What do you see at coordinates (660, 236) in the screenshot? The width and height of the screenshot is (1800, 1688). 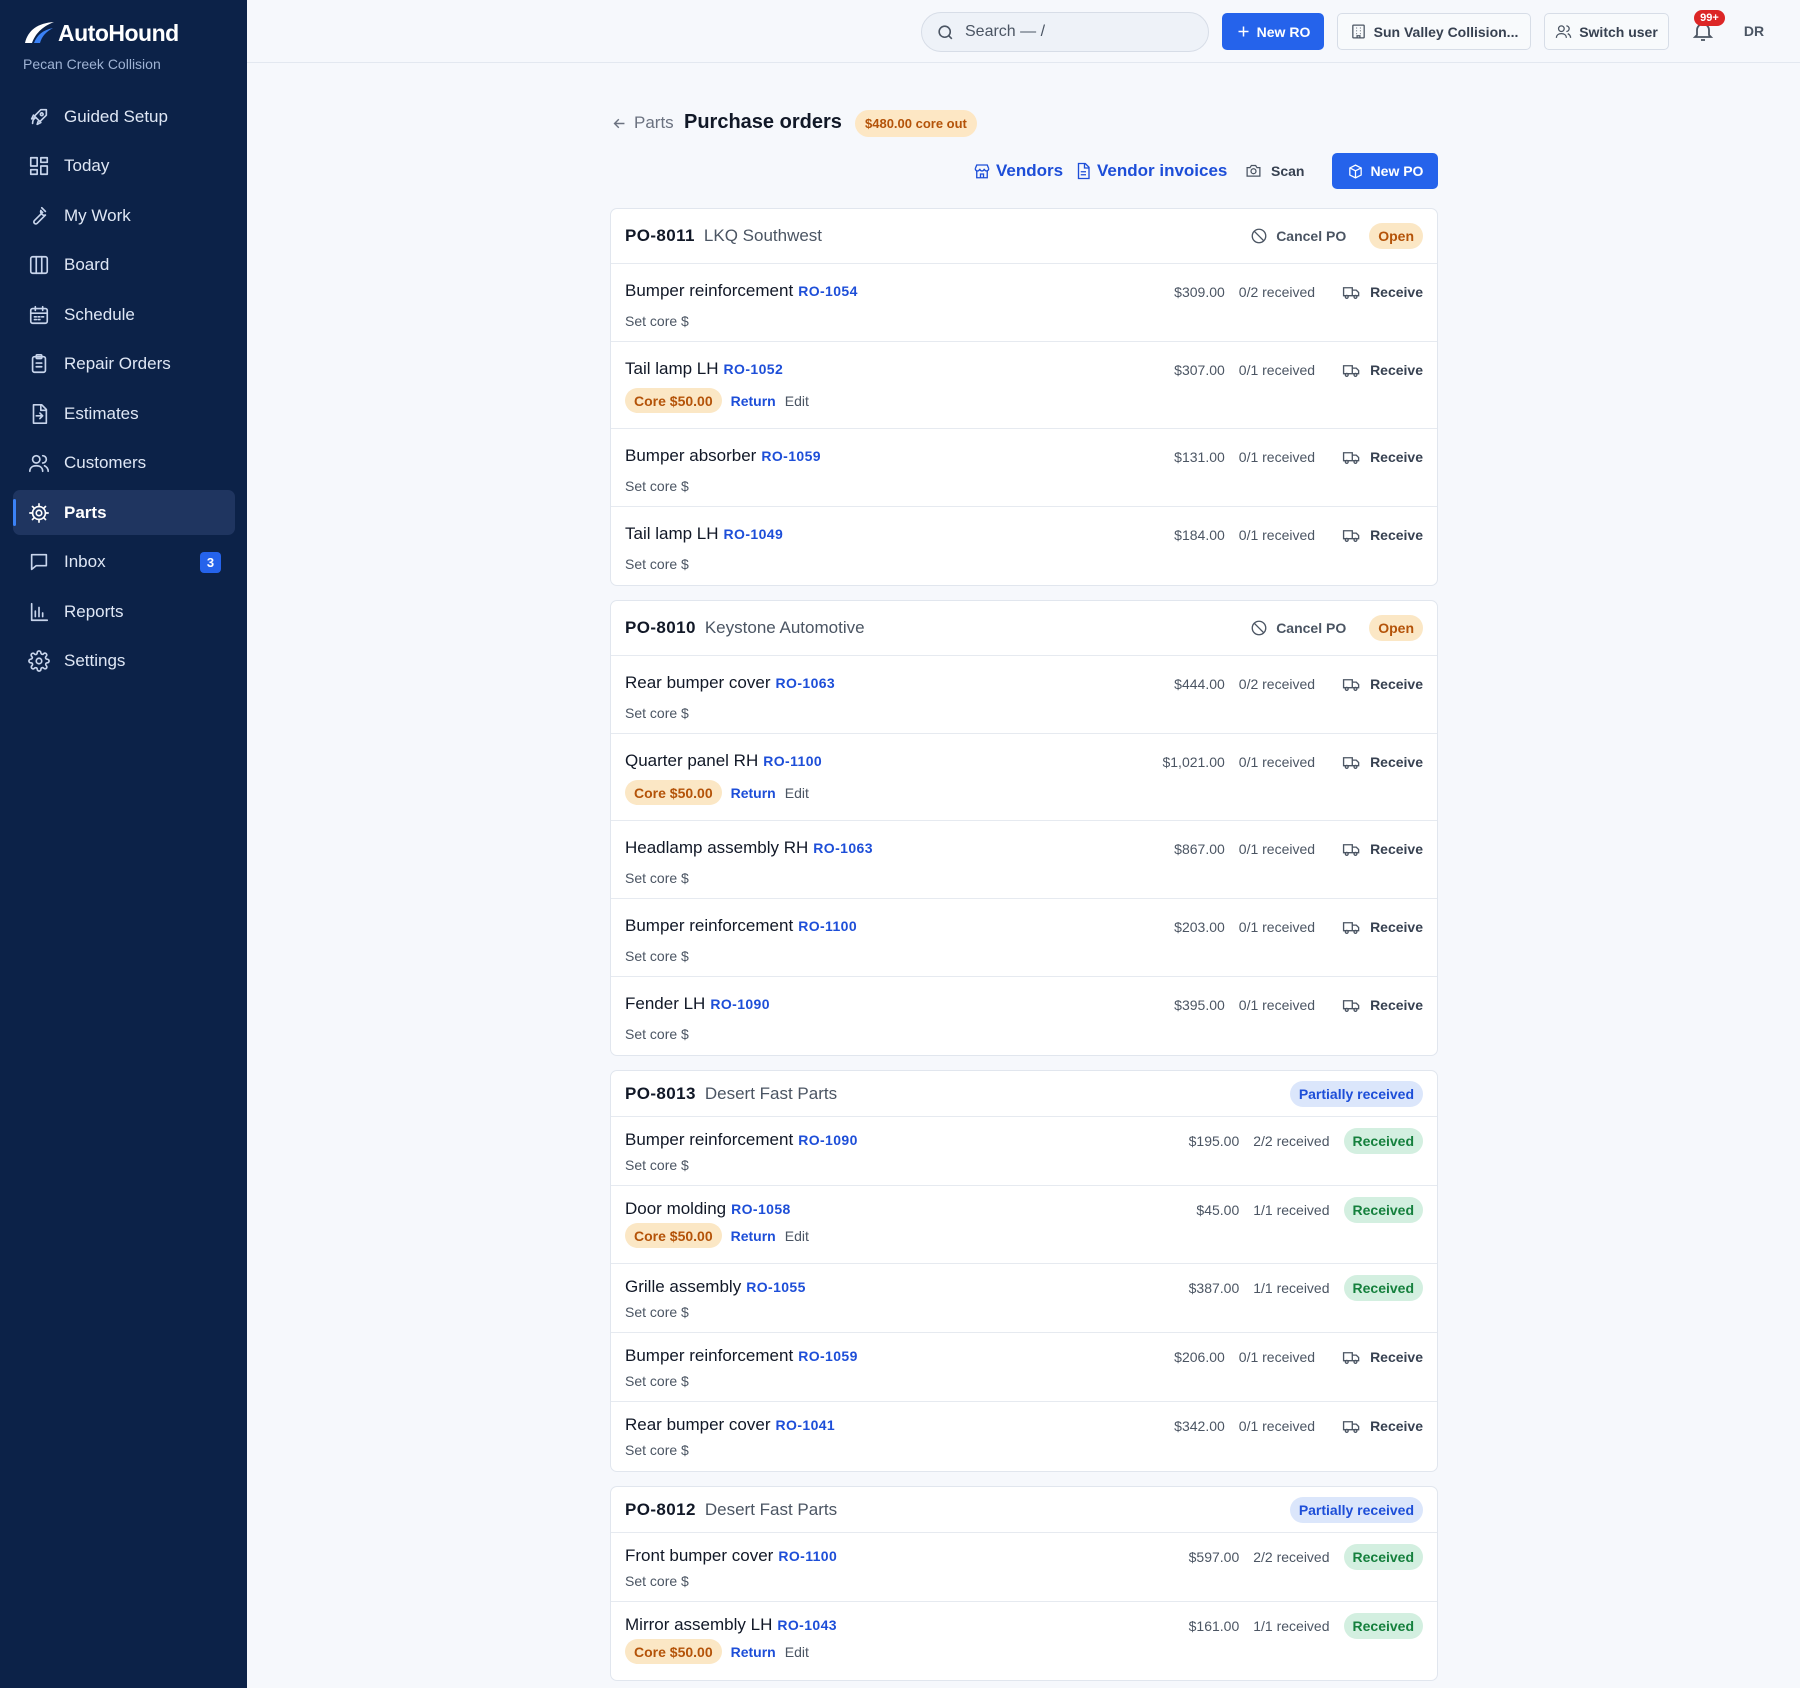 I see `po-number: PO-8011` at bounding box center [660, 236].